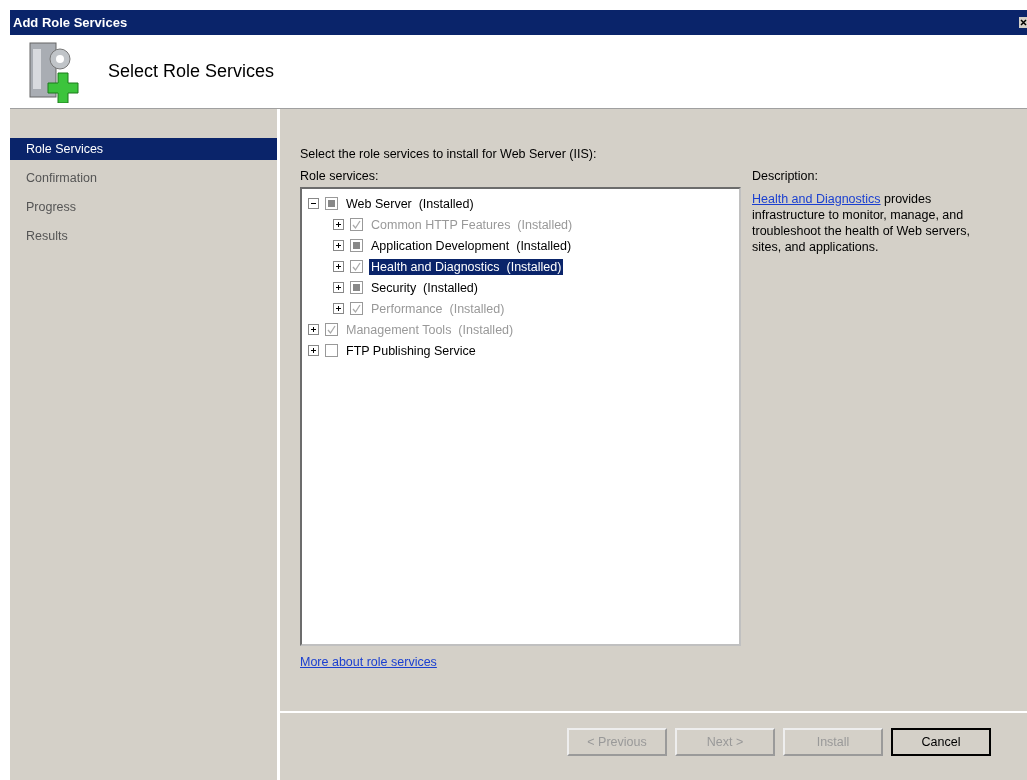 The height and width of the screenshot is (780, 1027). Describe the element at coordinates (143, 149) in the screenshot. I see `wizard-step: Role Services` at that location.